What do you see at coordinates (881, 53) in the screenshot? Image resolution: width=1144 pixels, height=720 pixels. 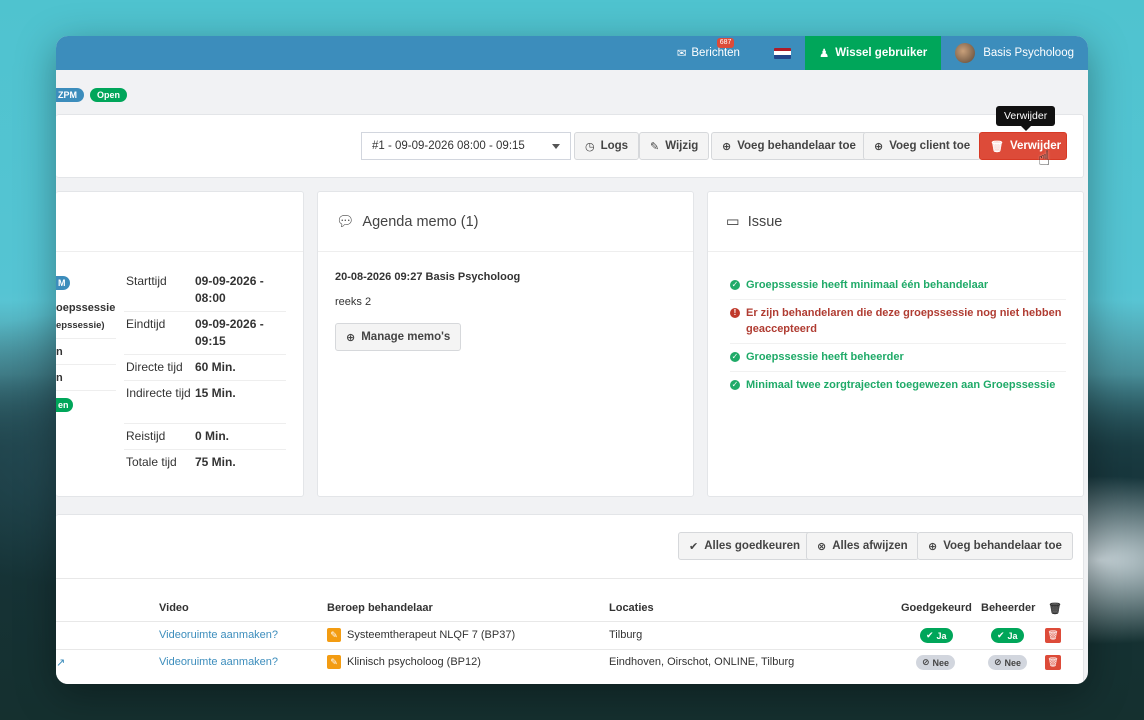 I see `switch-user-label: Wissel gebruiker` at bounding box center [881, 53].